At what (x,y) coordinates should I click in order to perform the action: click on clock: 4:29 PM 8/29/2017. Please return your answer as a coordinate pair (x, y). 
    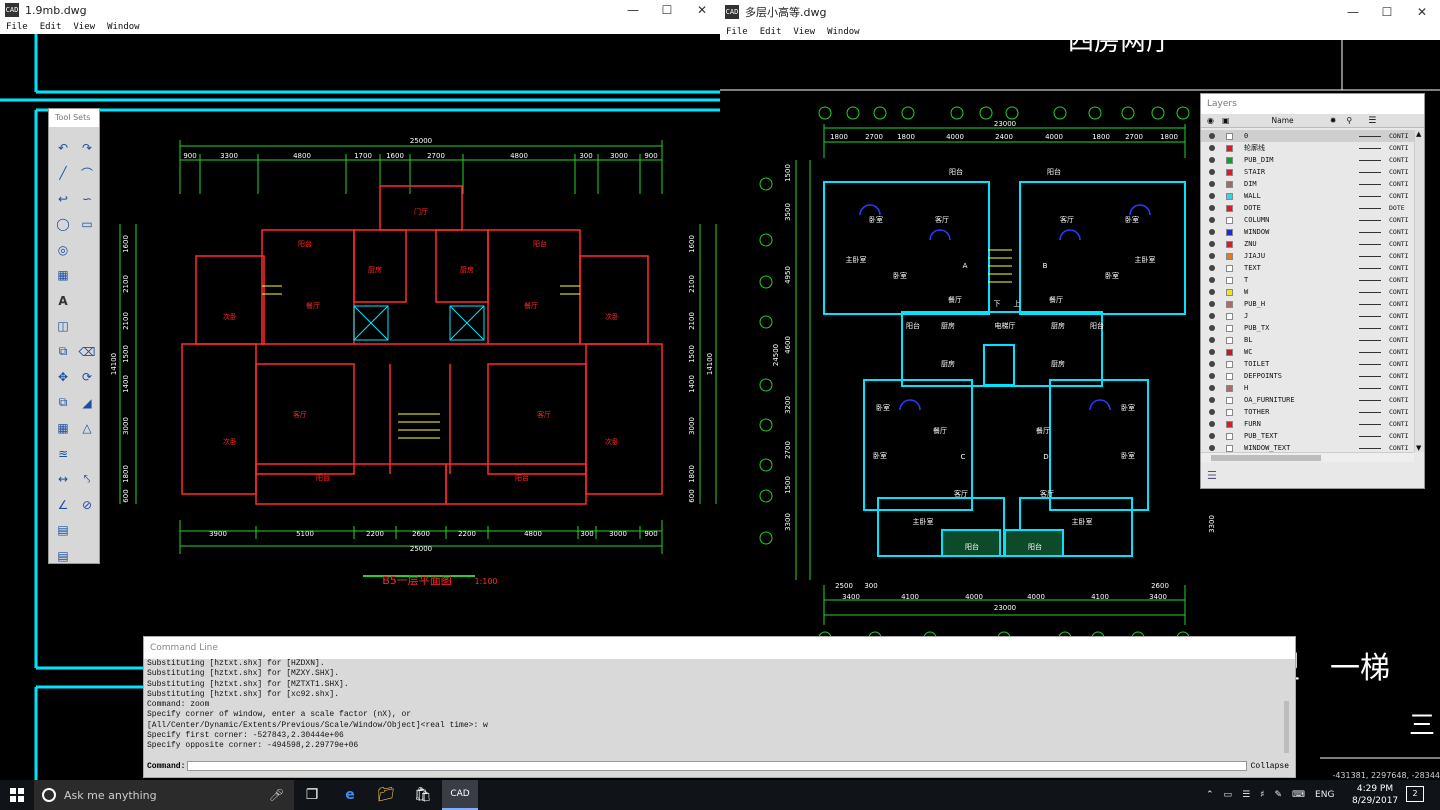
    Looking at the image, I should click on (1375, 795).